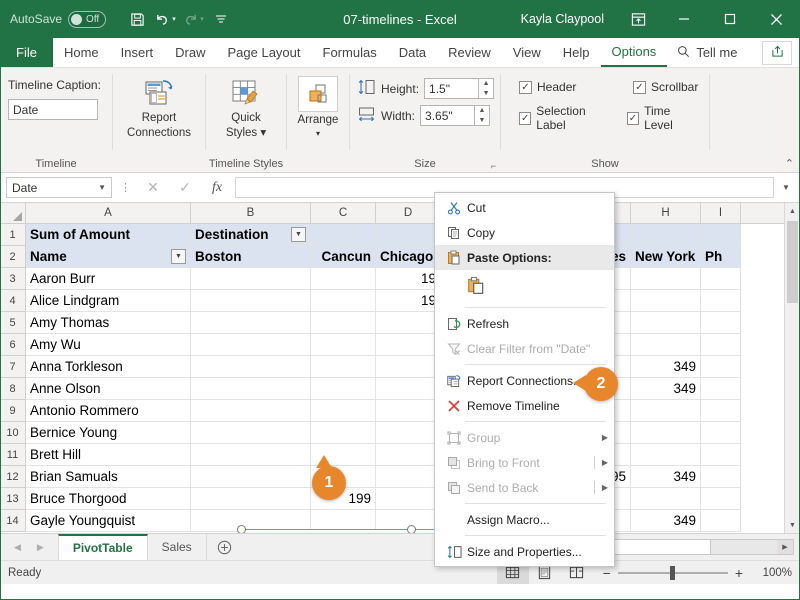 The height and width of the screenshot is (600, 800). Describe the element at coordinates (721, 477) in the screenshot. I see `cell-I12` at that location.